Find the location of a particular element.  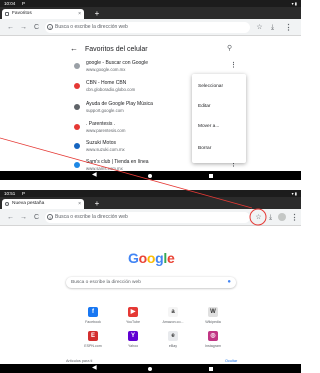

logo-letter: e is located at coordinates (170, 258).